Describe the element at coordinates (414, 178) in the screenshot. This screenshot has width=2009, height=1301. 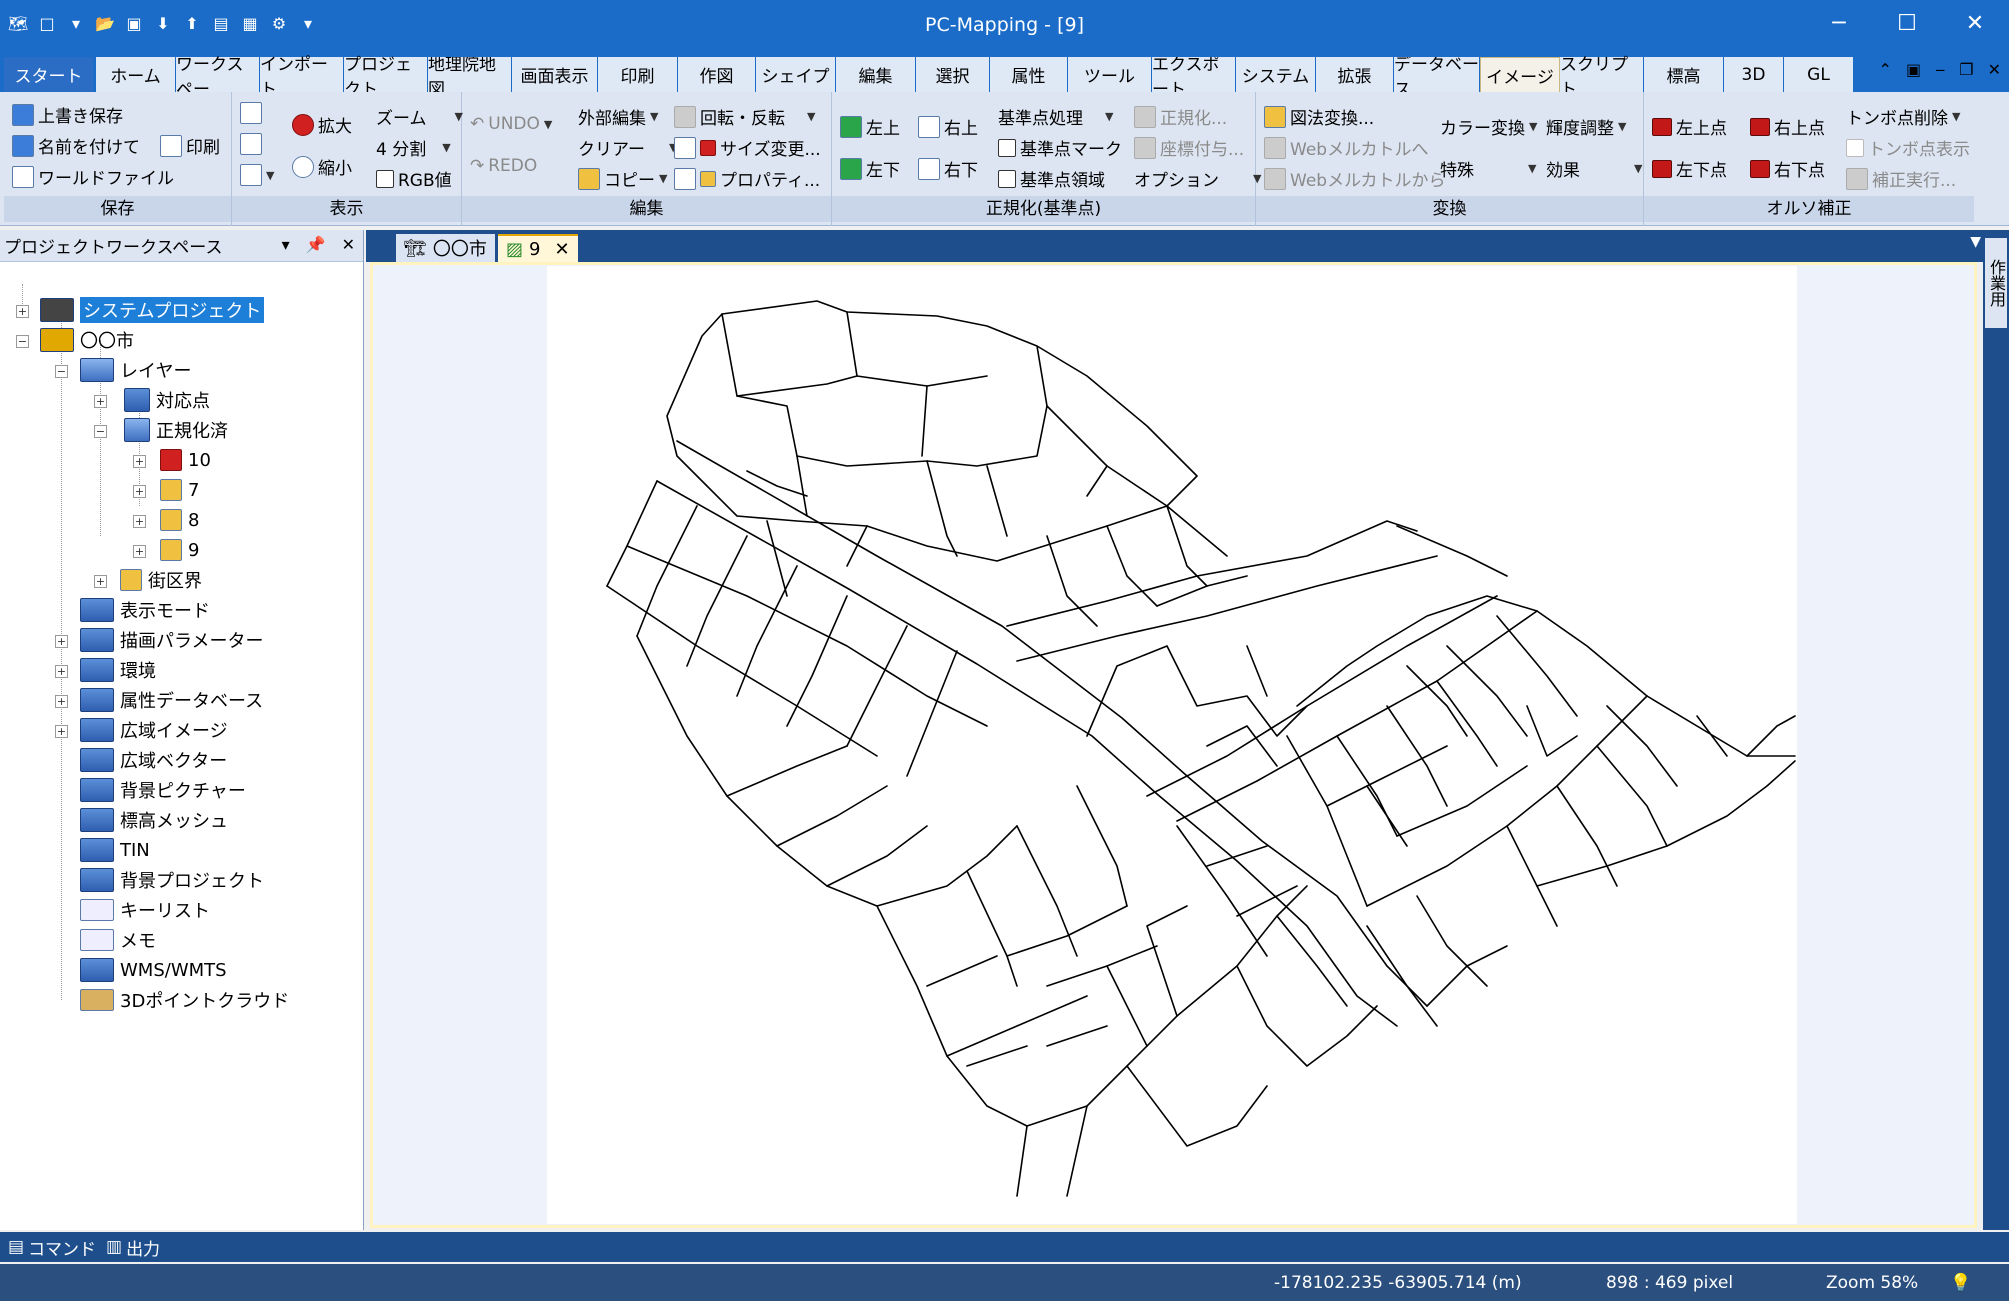
I see `rgb-value-checkbox: RGB値` at that location.